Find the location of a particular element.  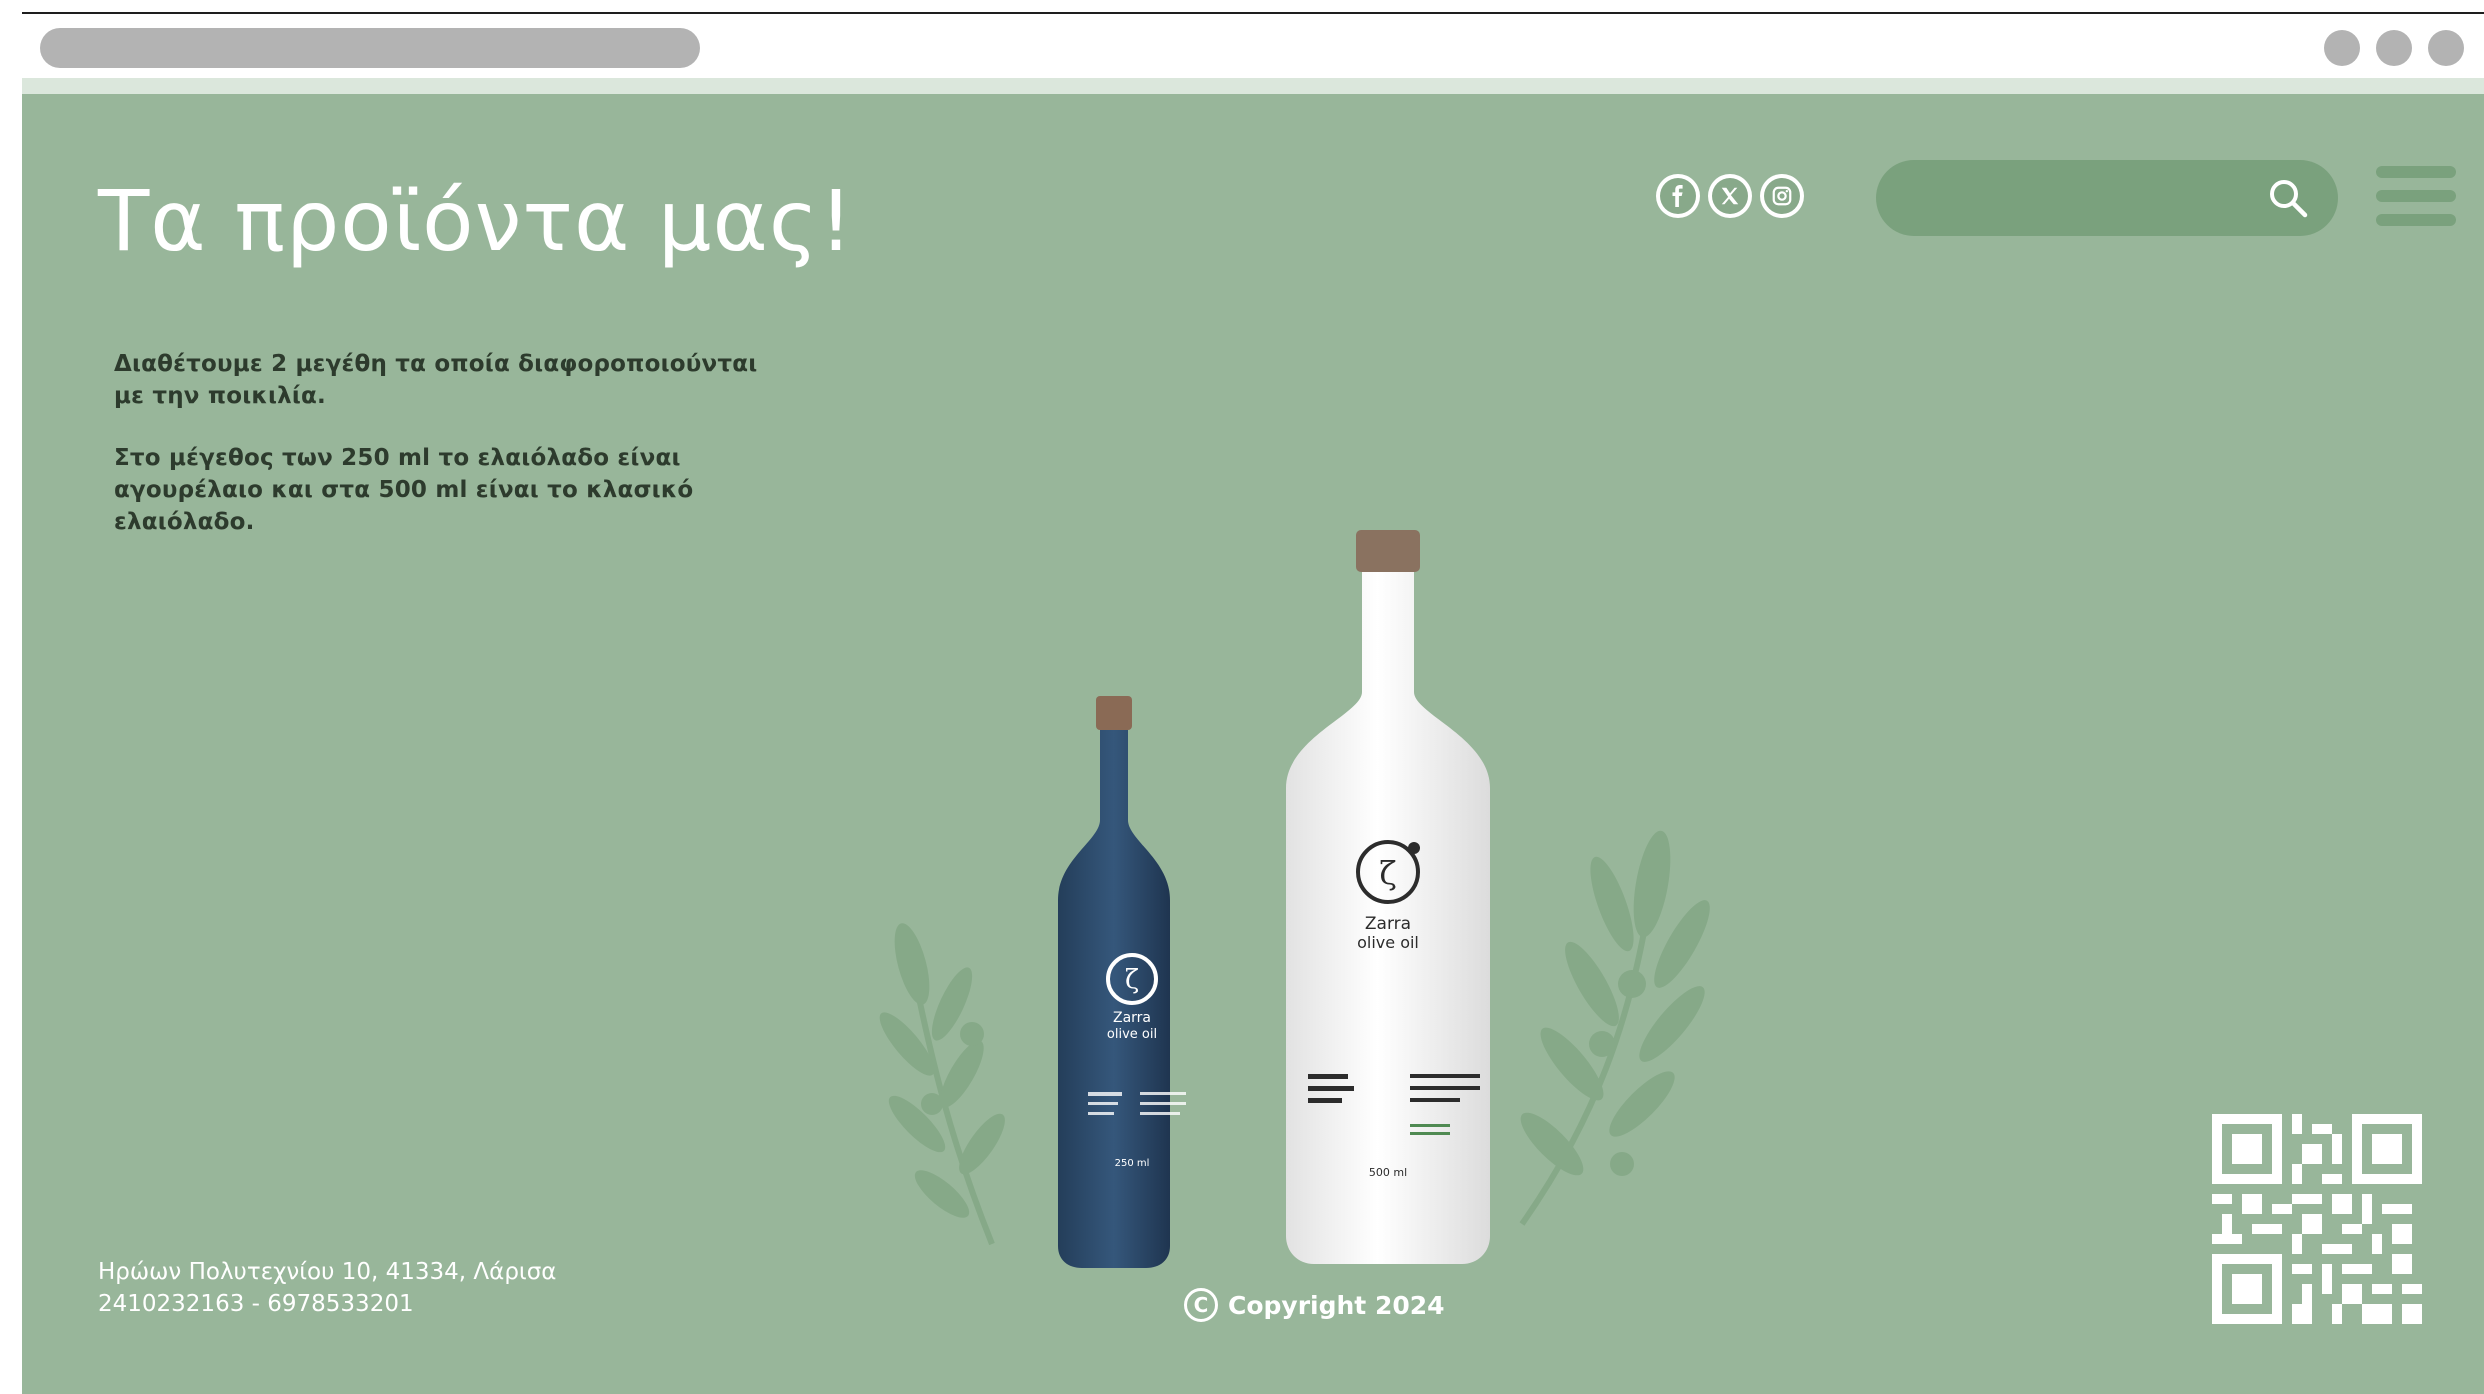

search-bar is located at coordinates (2107, 198).